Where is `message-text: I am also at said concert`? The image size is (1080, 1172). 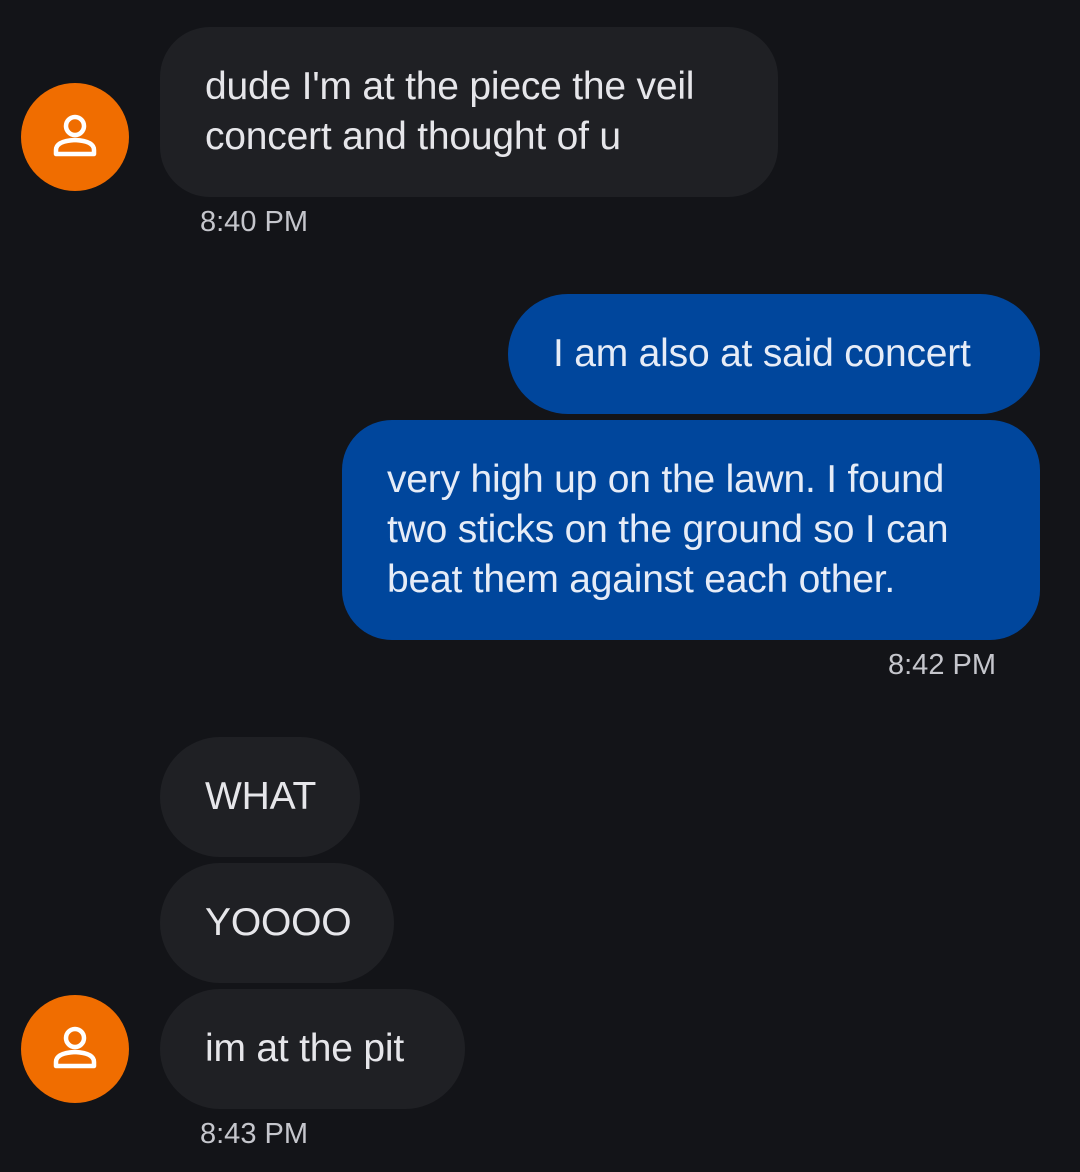 message-text: I am also at said concert is located at coordinates (762, 353).